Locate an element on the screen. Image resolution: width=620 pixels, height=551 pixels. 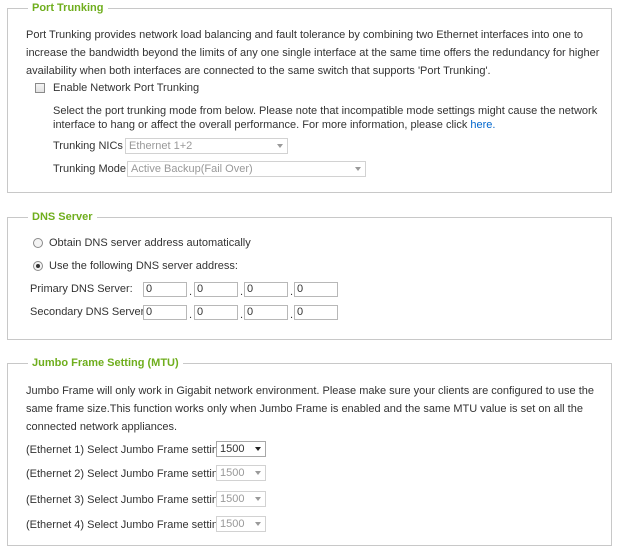
jumbo-eth2-select: 1500 is located at coordinates (241, 473).